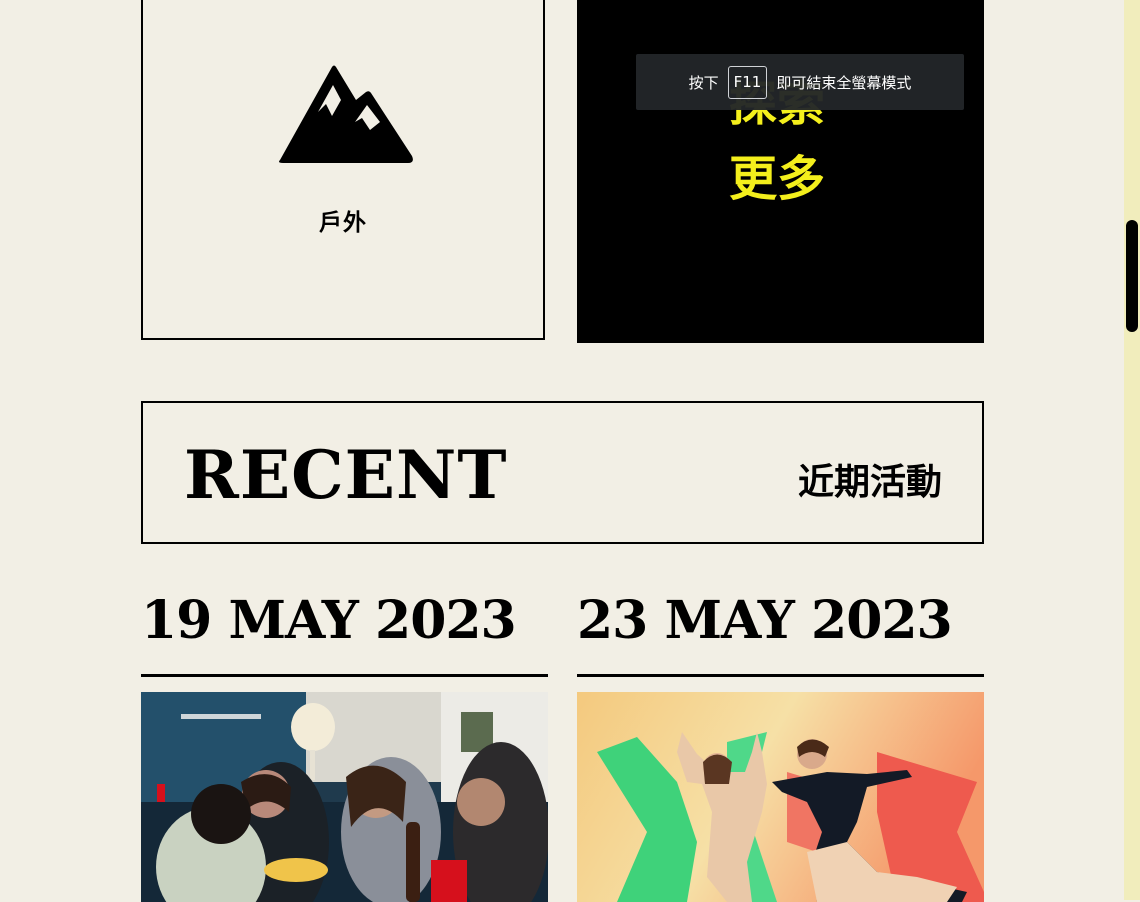  Describe the element at coordinates (869, 482) in the screenshot. I see `recent-subtitle: 近期活動` at that location.